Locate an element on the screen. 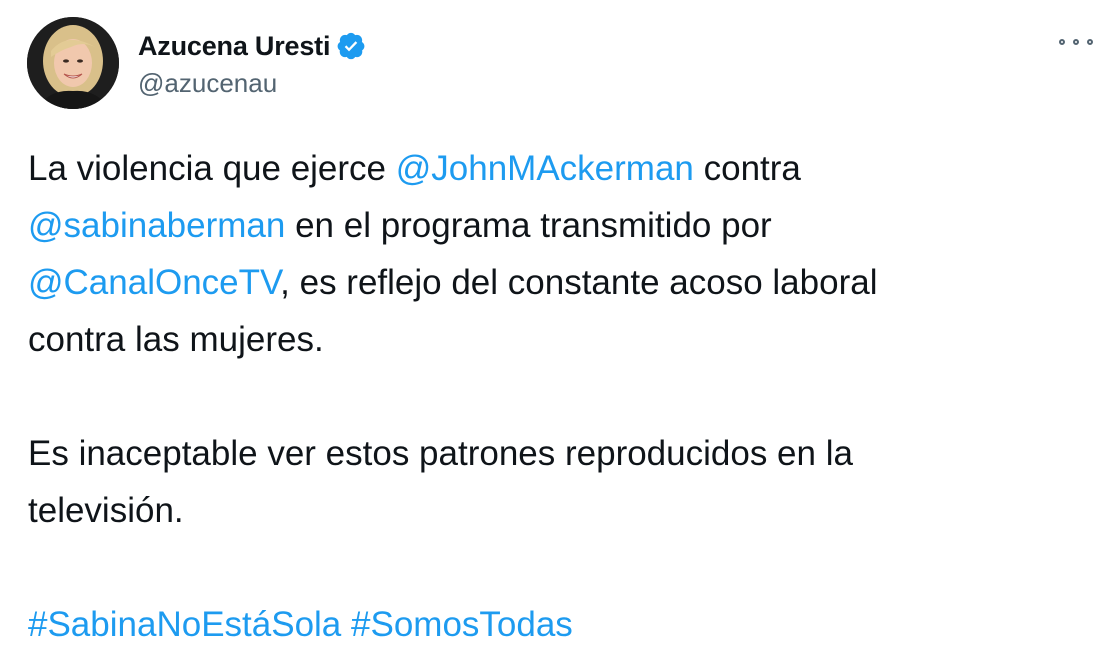 Image resolution: width=1120 pixels, height=661 pixels. profile-photo is located at coordinates (73, 63).